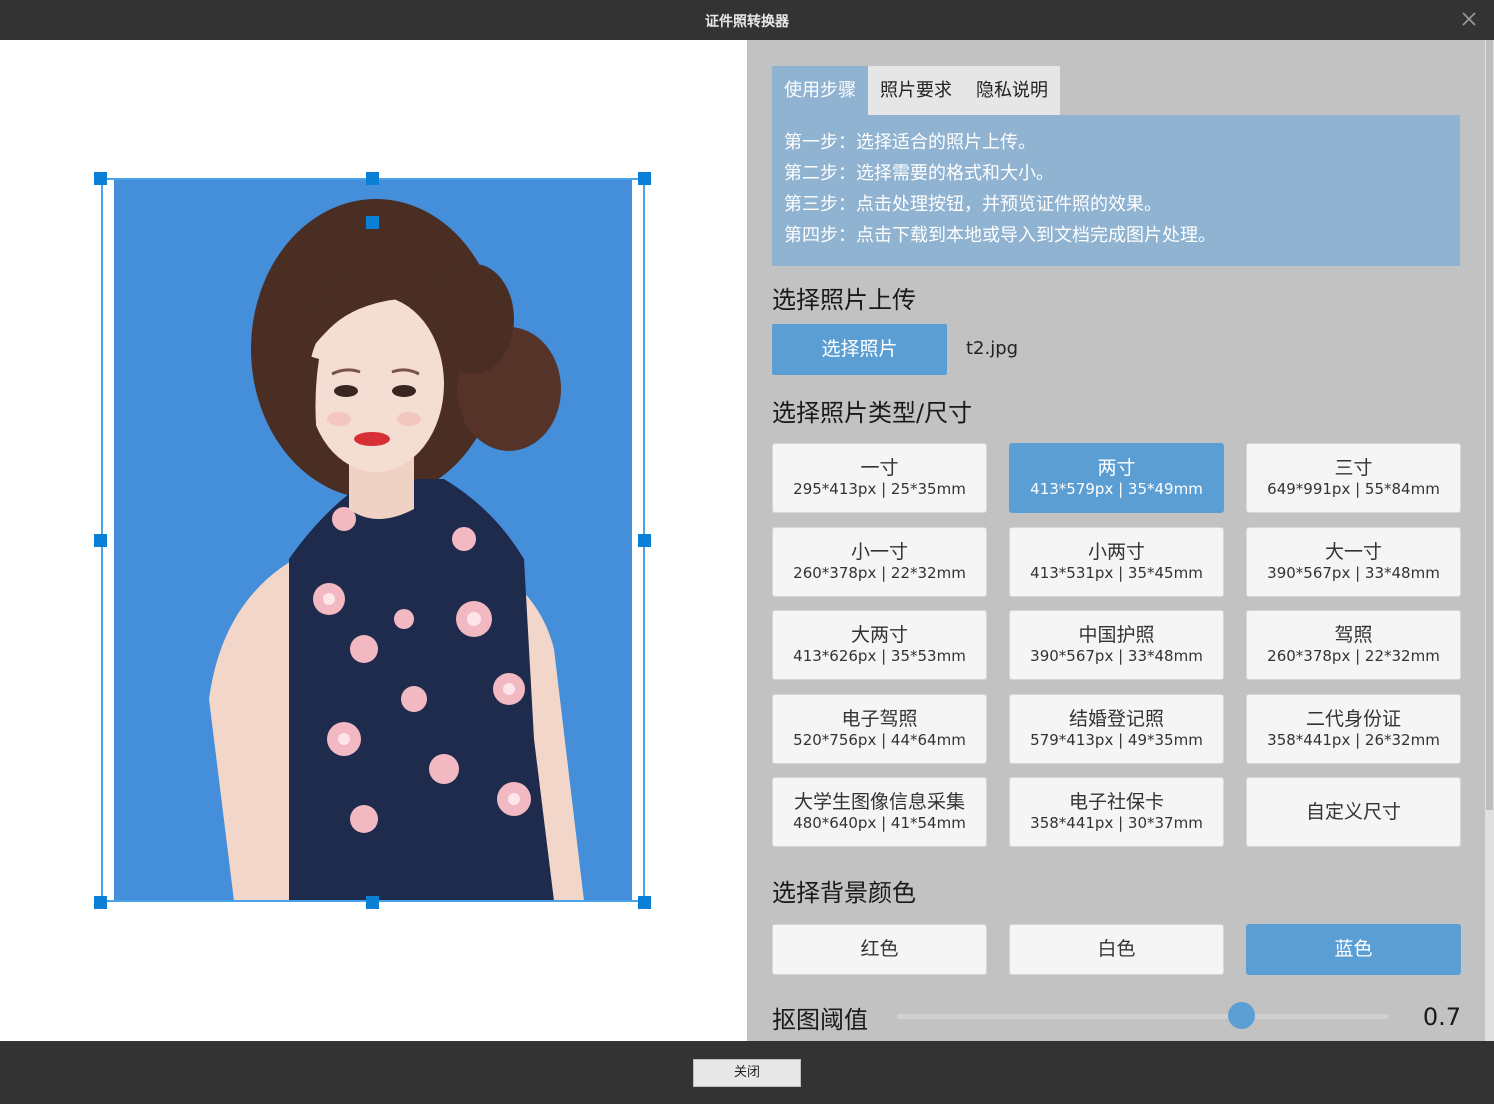  I want to click on close-button: 关闭, so click(747, 1073).